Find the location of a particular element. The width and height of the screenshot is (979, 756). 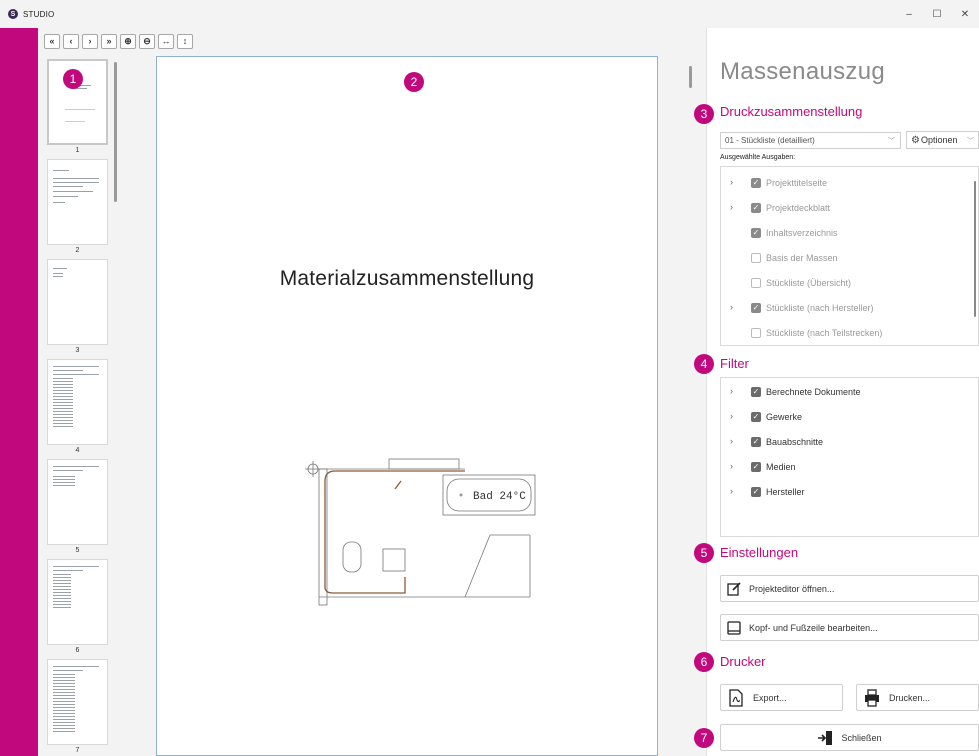

thumbnail-number: 7 is located at coordinates (77, 750).